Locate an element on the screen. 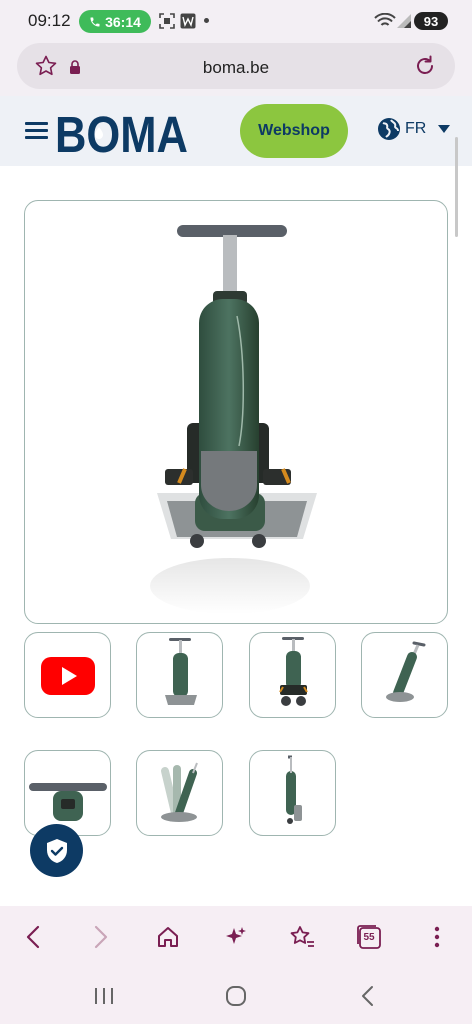 Image resolution: width=472 pixels, height=1024 pixels. system-back-icon is located at coordinates (367, 996).